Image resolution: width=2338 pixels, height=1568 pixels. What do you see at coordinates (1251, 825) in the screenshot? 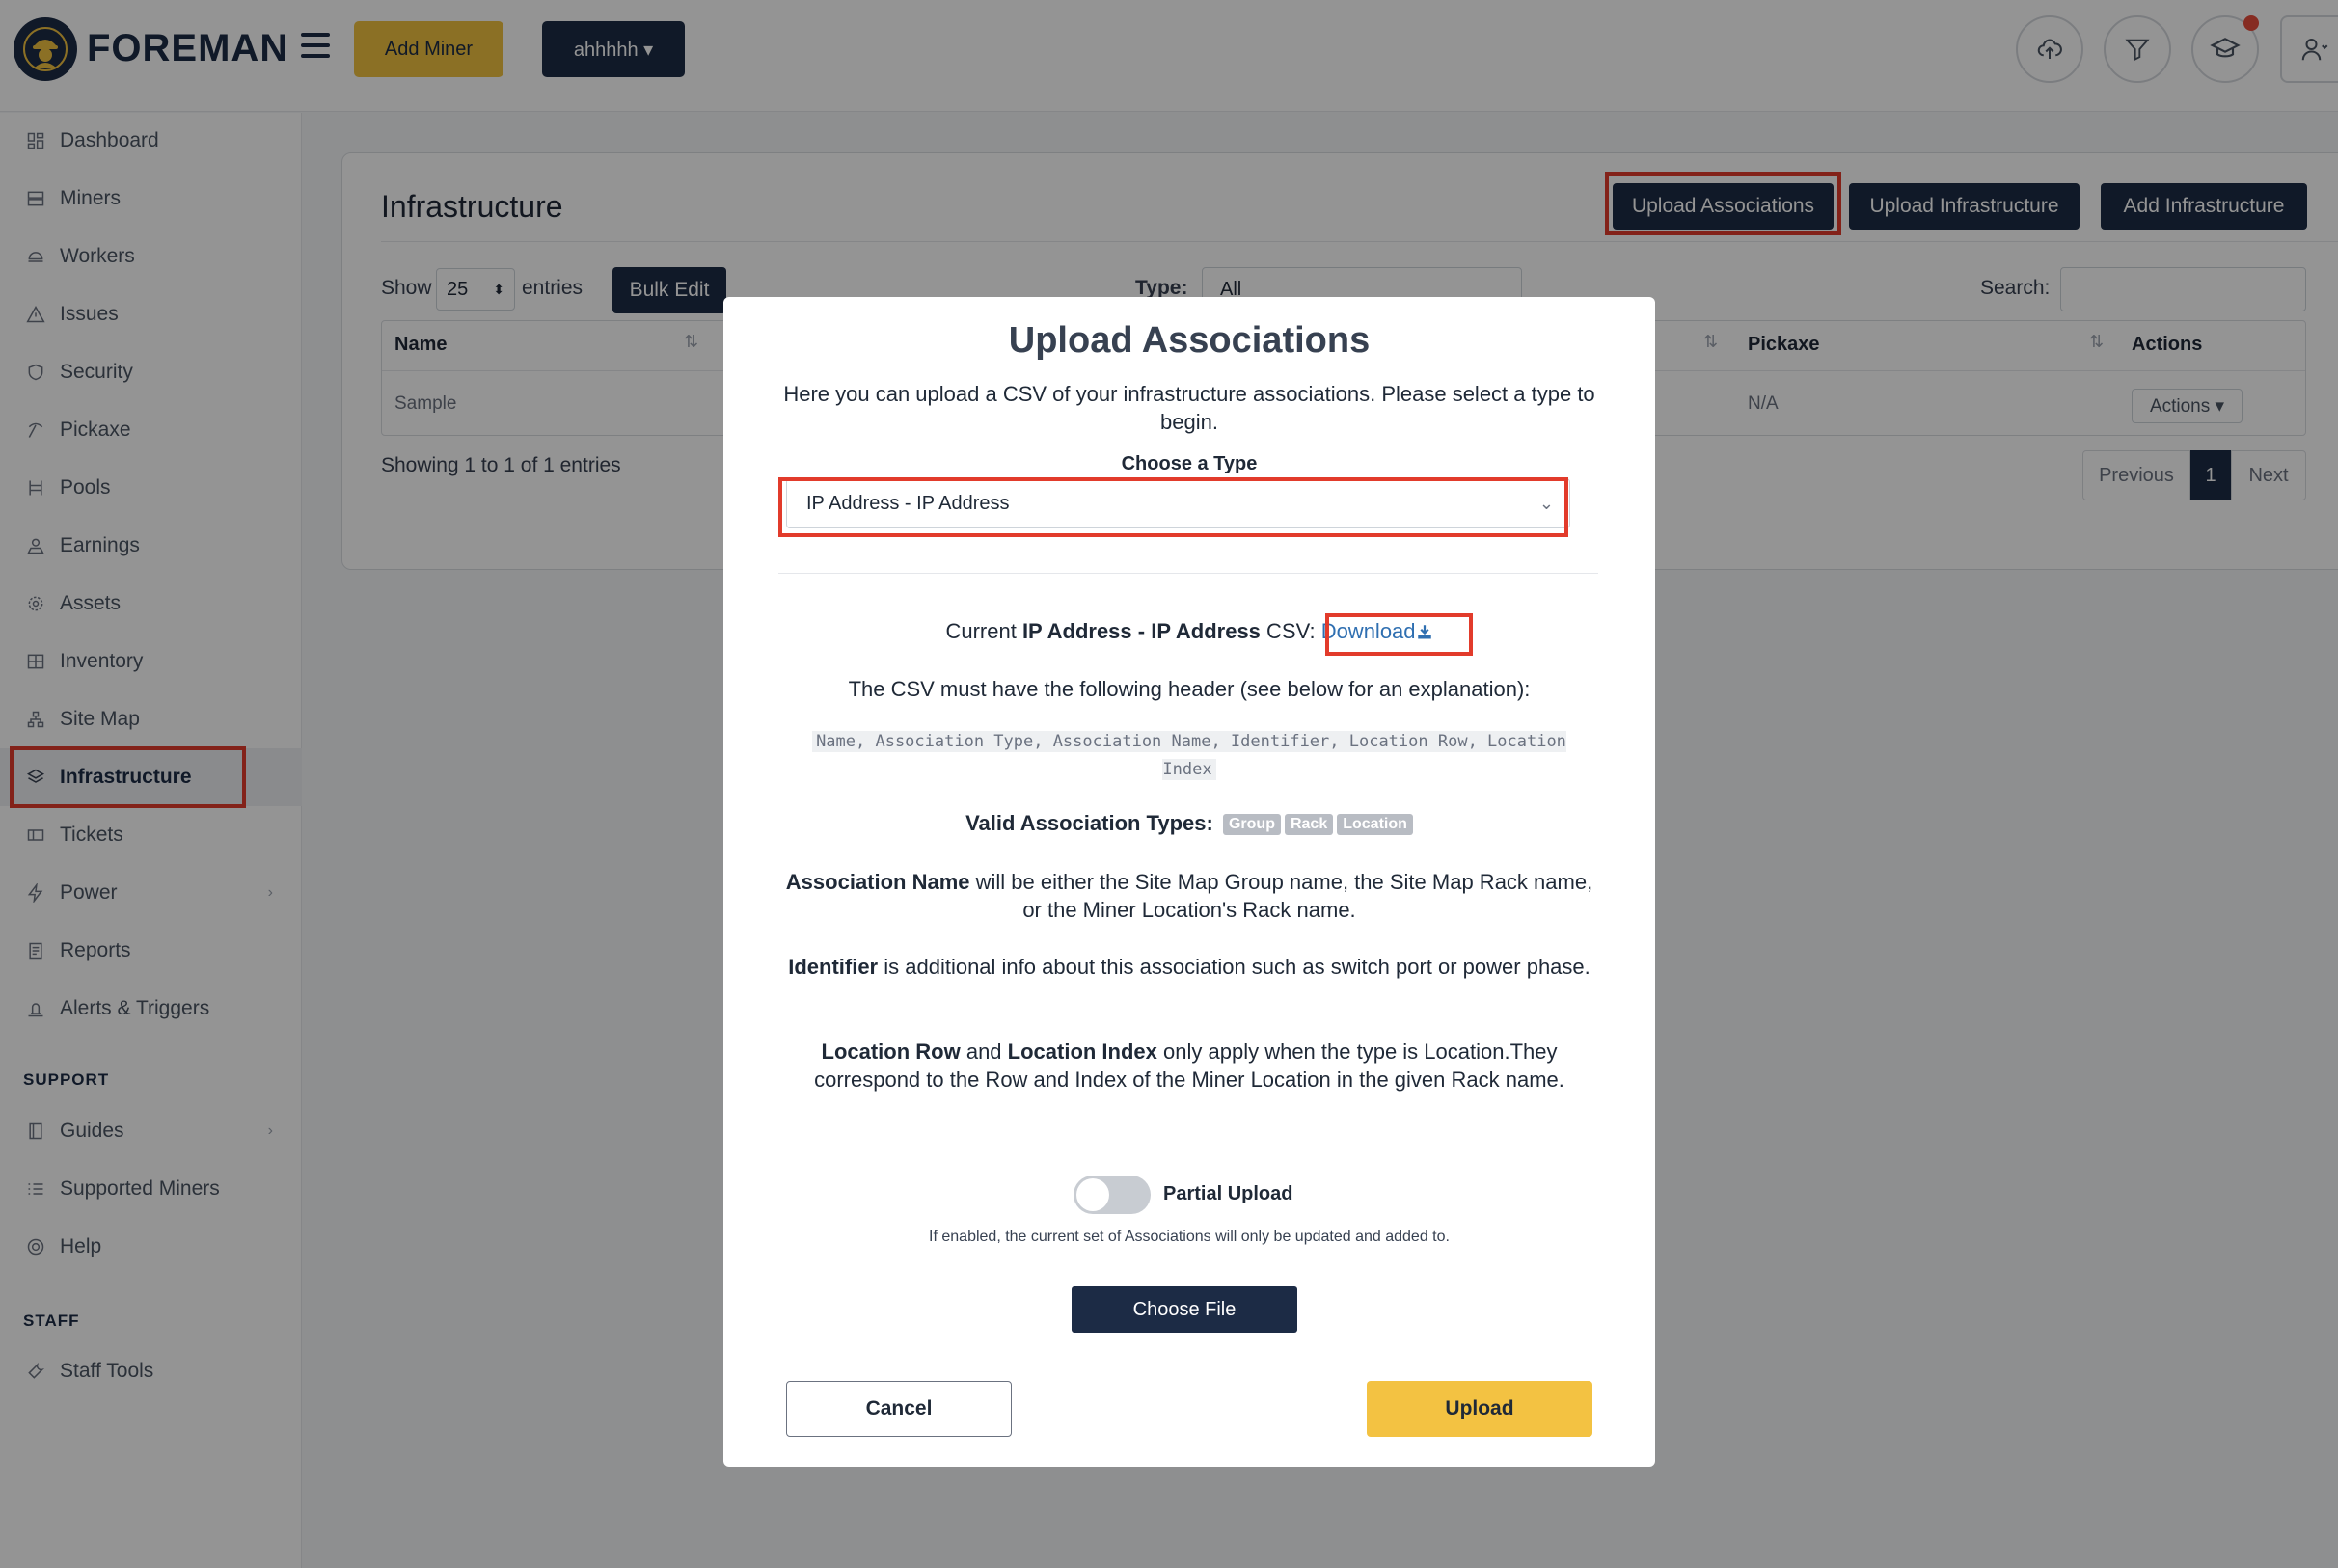
I see `type-badge-group: Group` at bounding box center [1251, 825].